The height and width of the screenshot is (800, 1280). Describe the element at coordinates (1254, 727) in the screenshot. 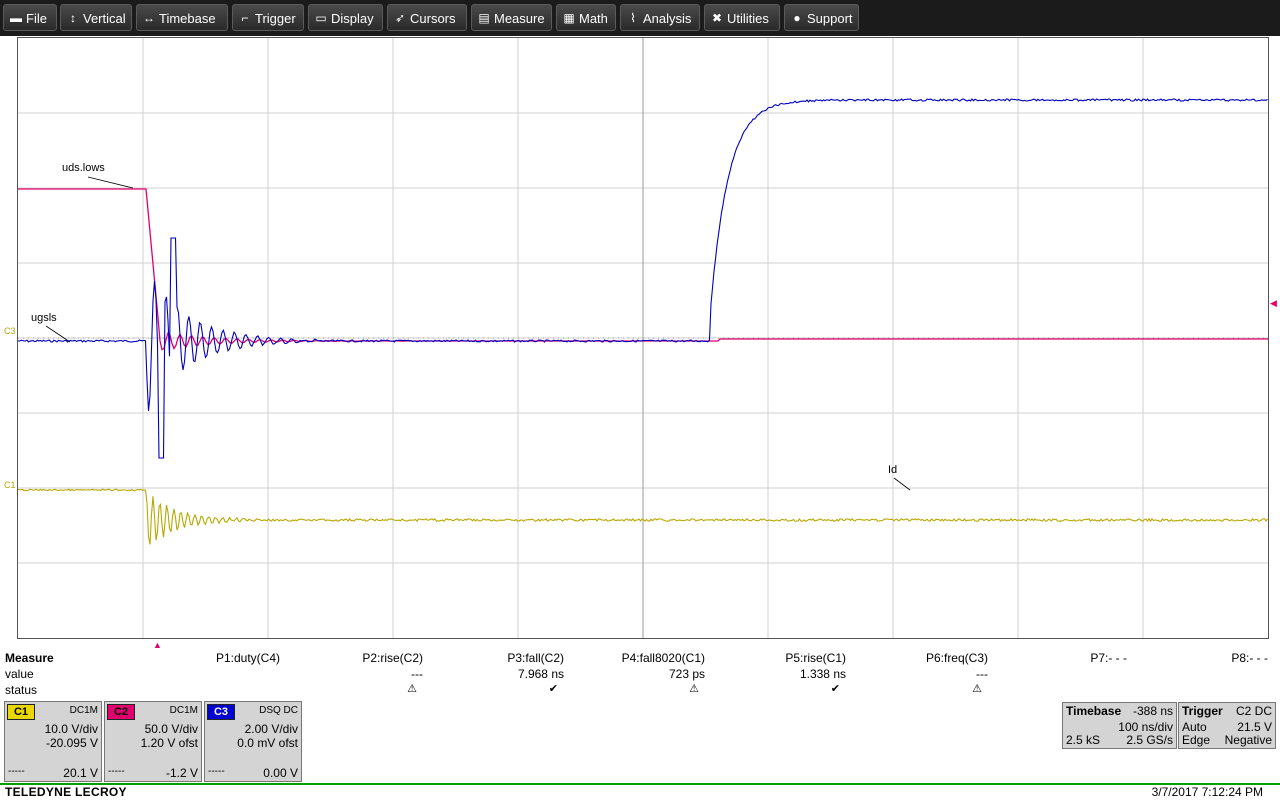

I see `trigger-level: 21.5 V` at that location.